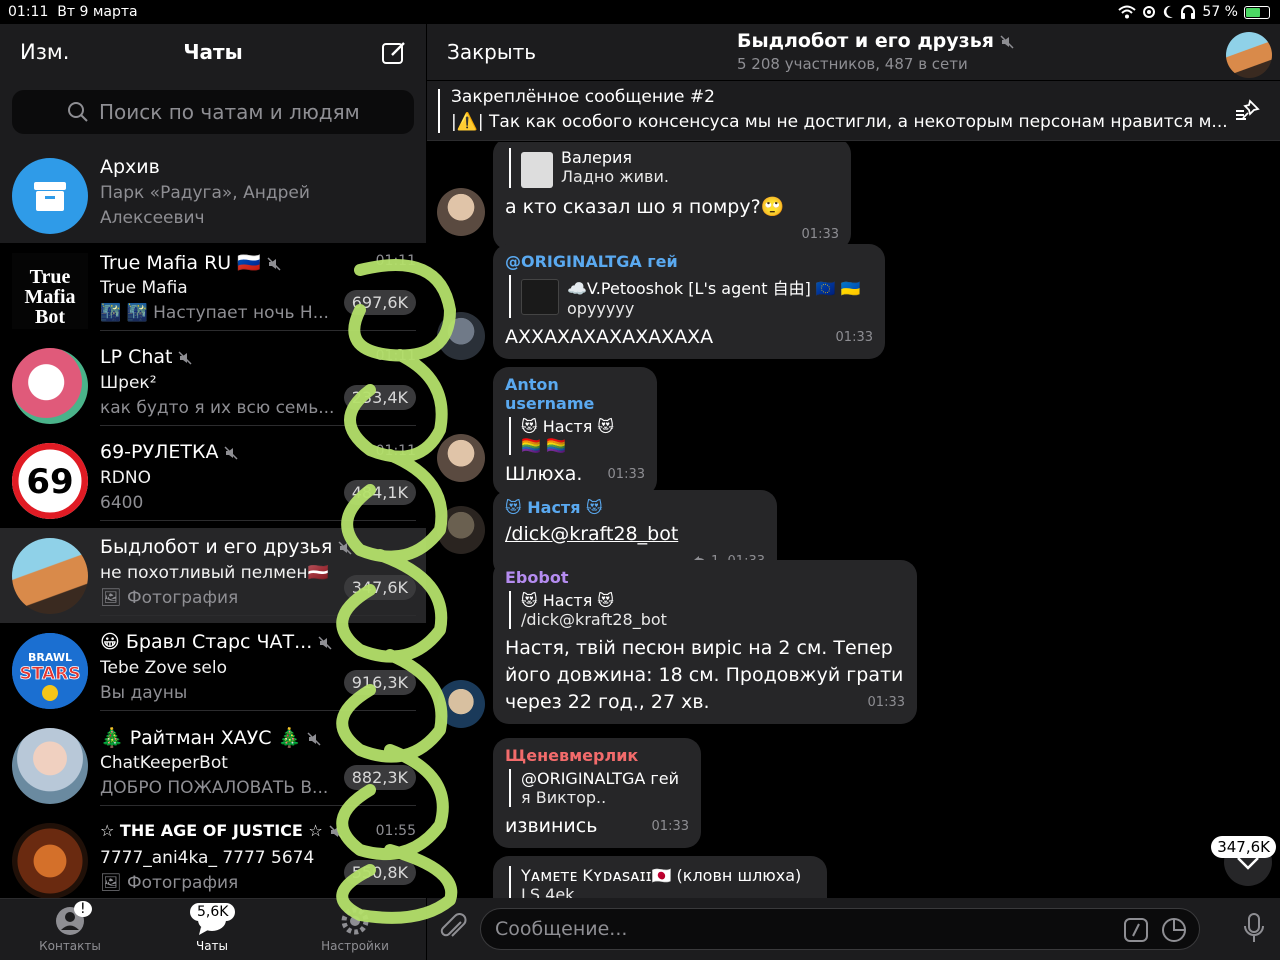 Image resolution: width=1280 pixels, height=960 pixels. Describe the element at coordinates (50, 657) in the screenshot. I see `svg-text: BRAWL` at that location.